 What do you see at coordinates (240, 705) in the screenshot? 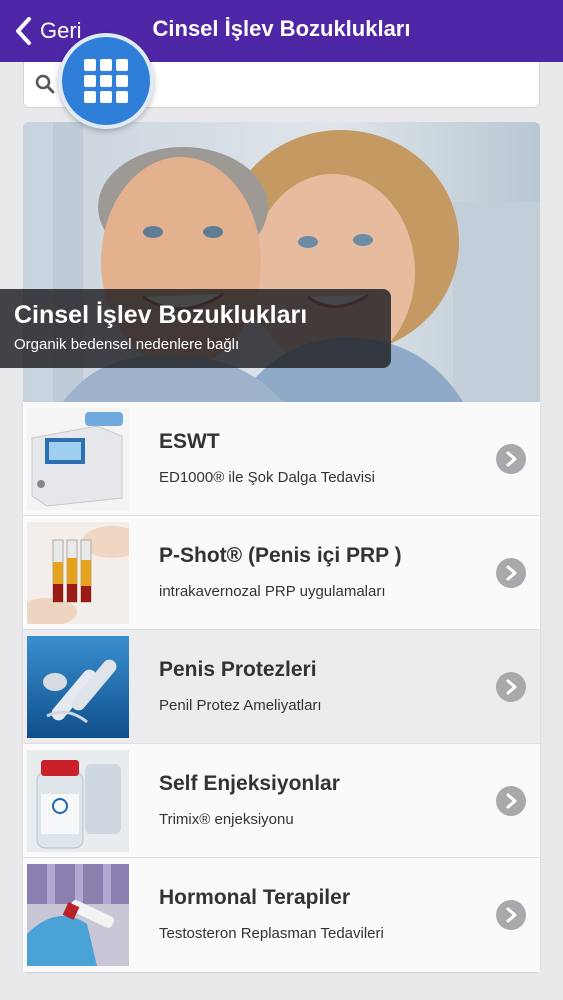
I see `list-item-subtitle: Penil Protez Ameliyatları` at bounding box center [240, 705].